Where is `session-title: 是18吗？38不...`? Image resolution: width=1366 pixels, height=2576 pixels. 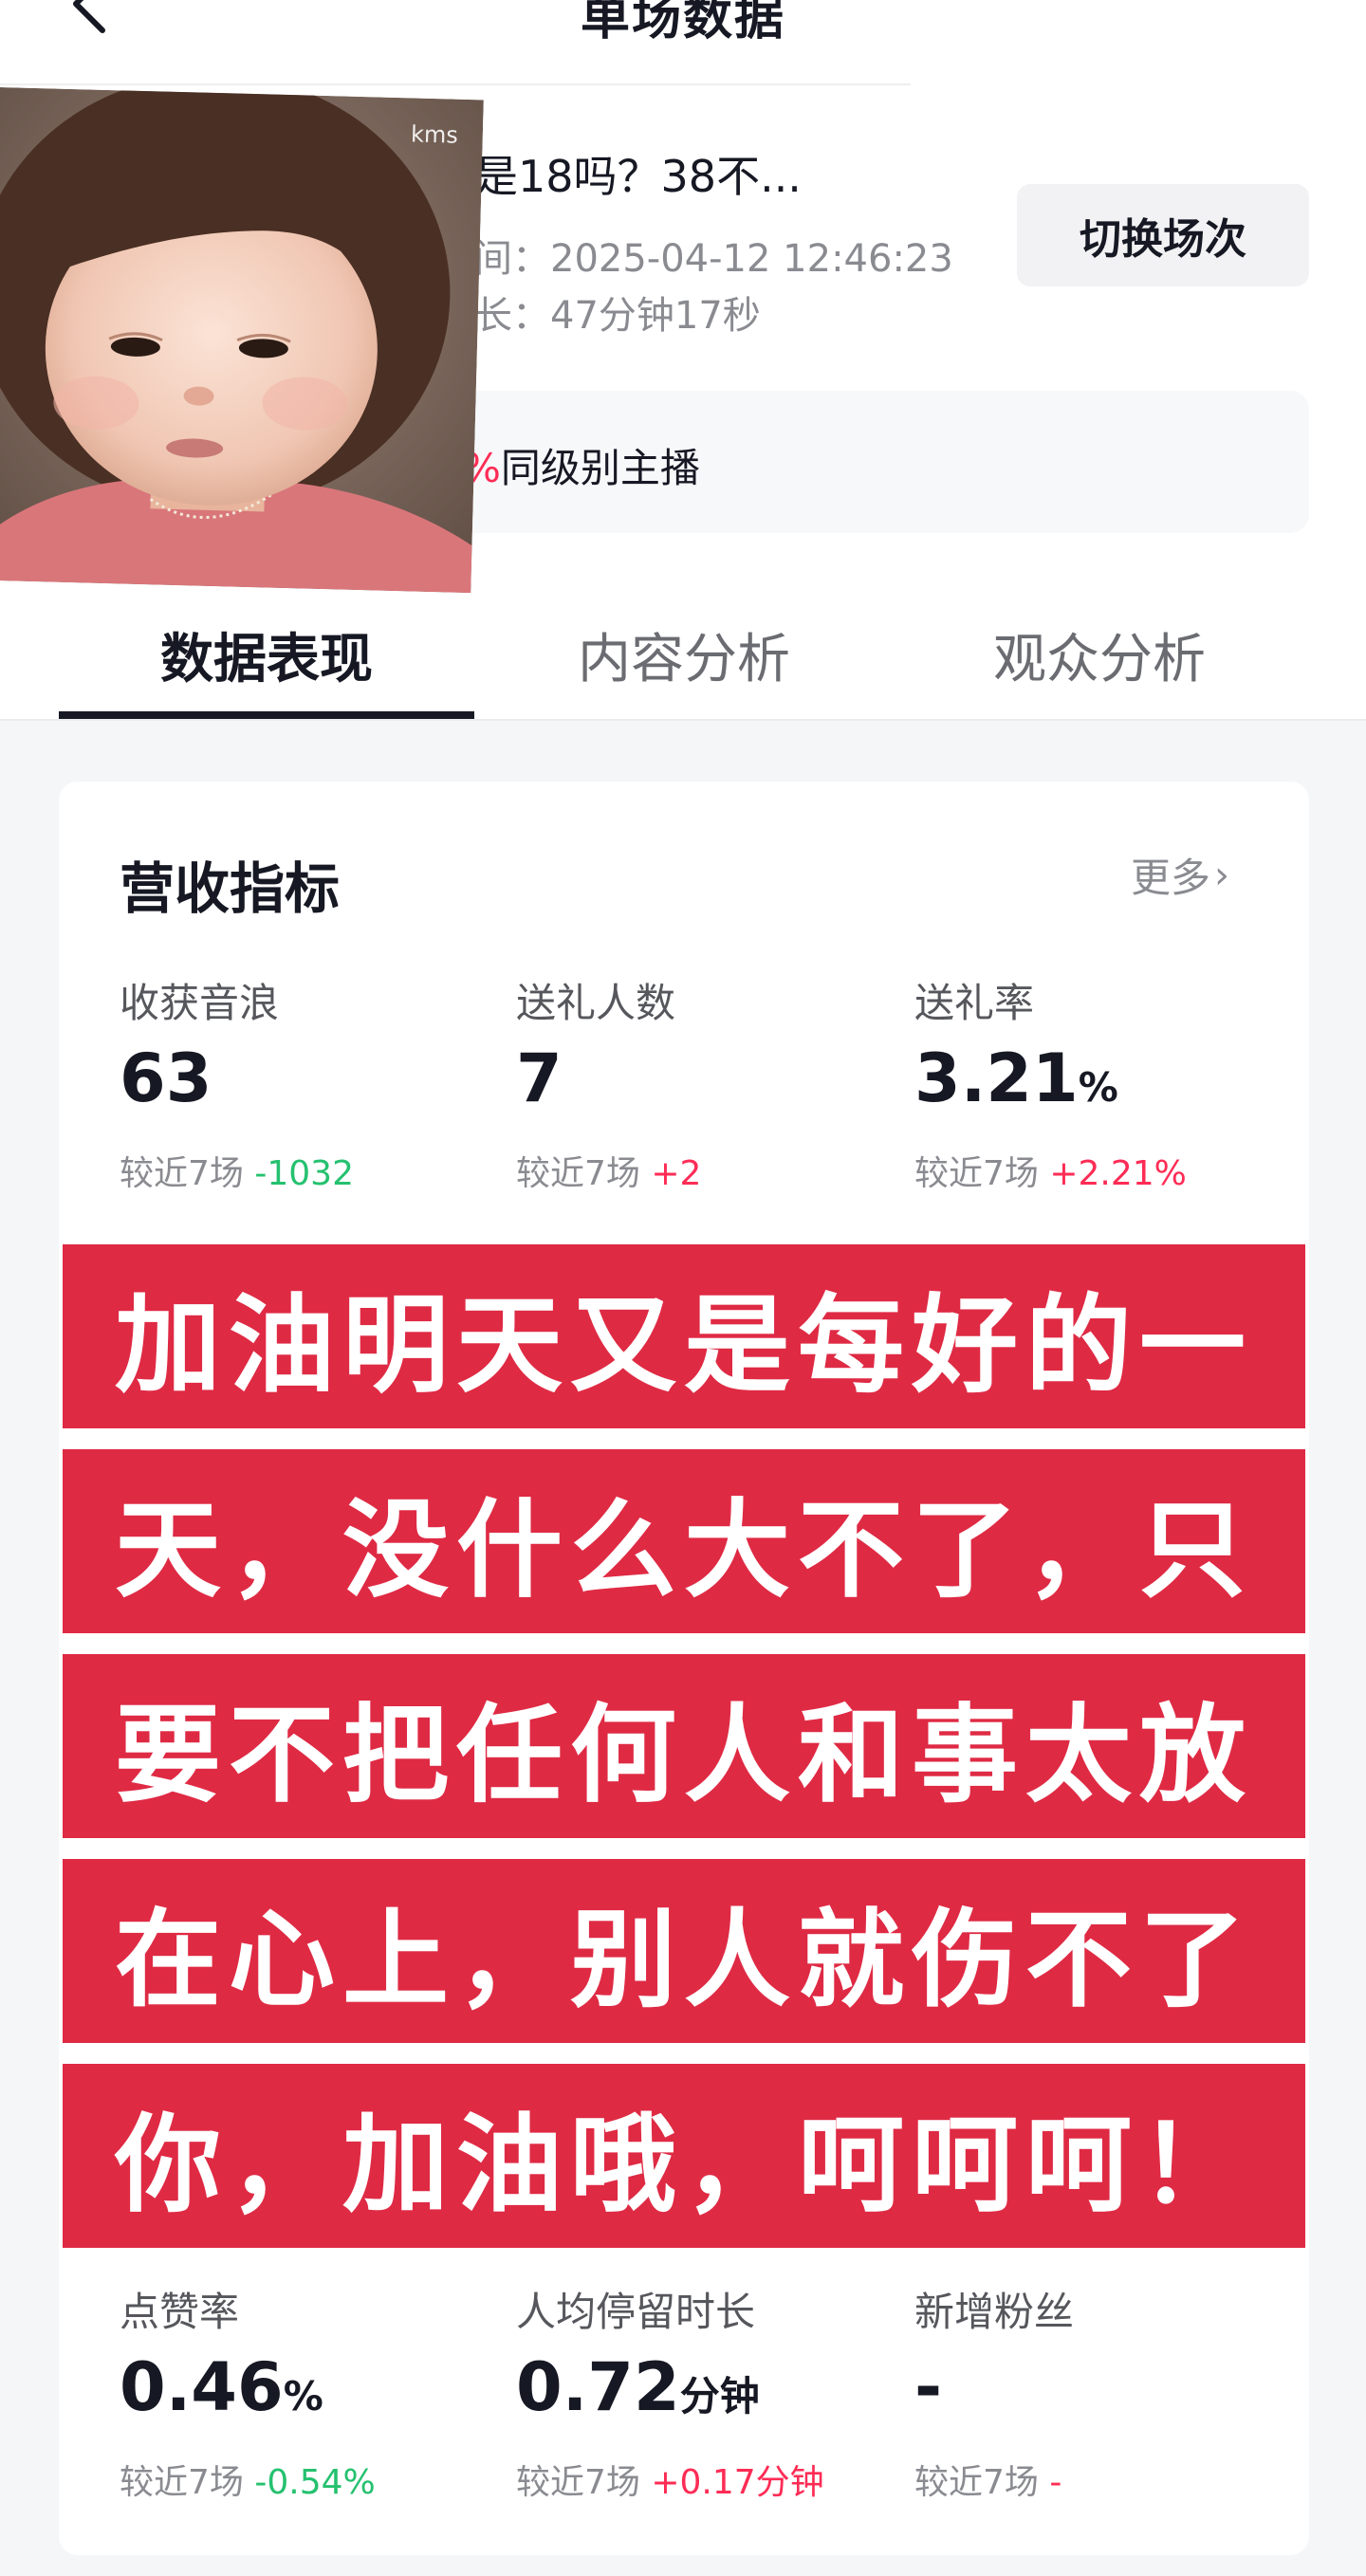
session-title: 是18吗？38不... is located at coordinates (638, 176).